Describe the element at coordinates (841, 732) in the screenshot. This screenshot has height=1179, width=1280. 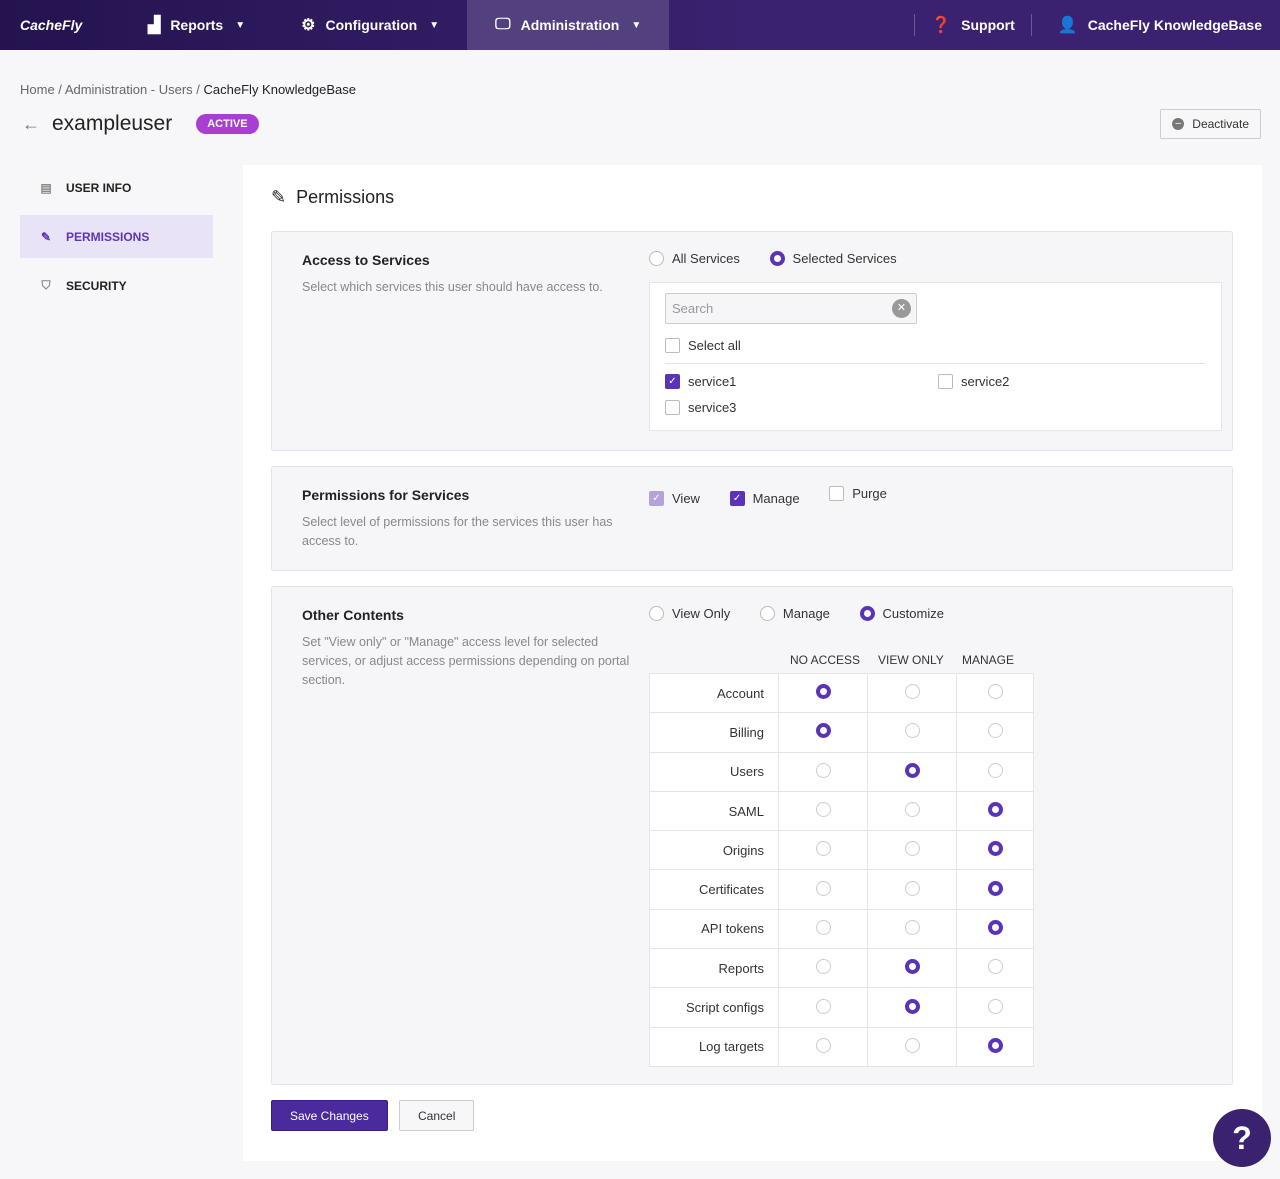
I see `table-row: Billing` at that location.